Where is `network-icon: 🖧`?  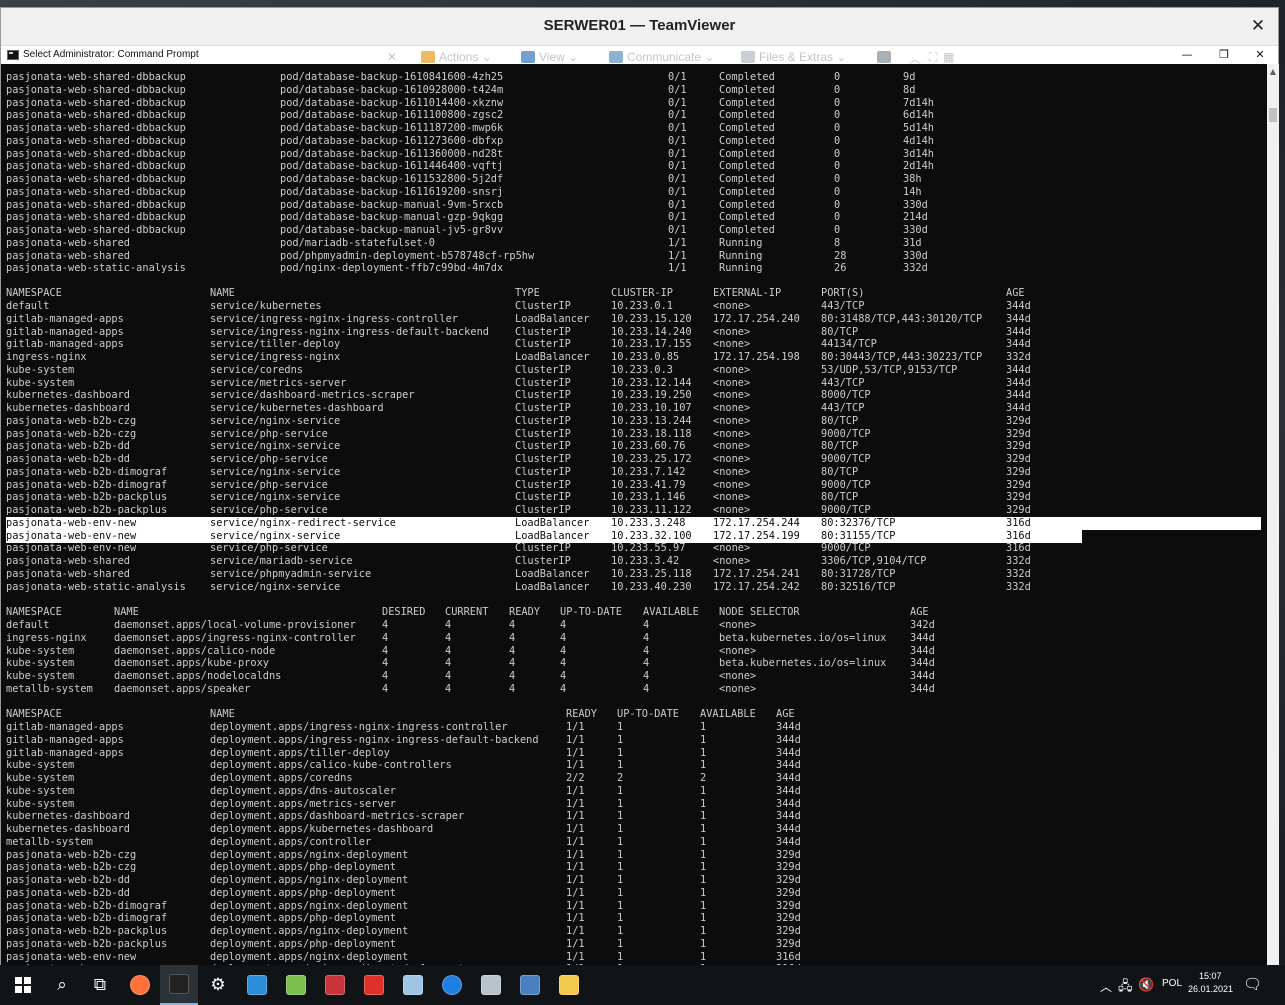 network-icon: 🖧 is located at coordinates (1125, 988).